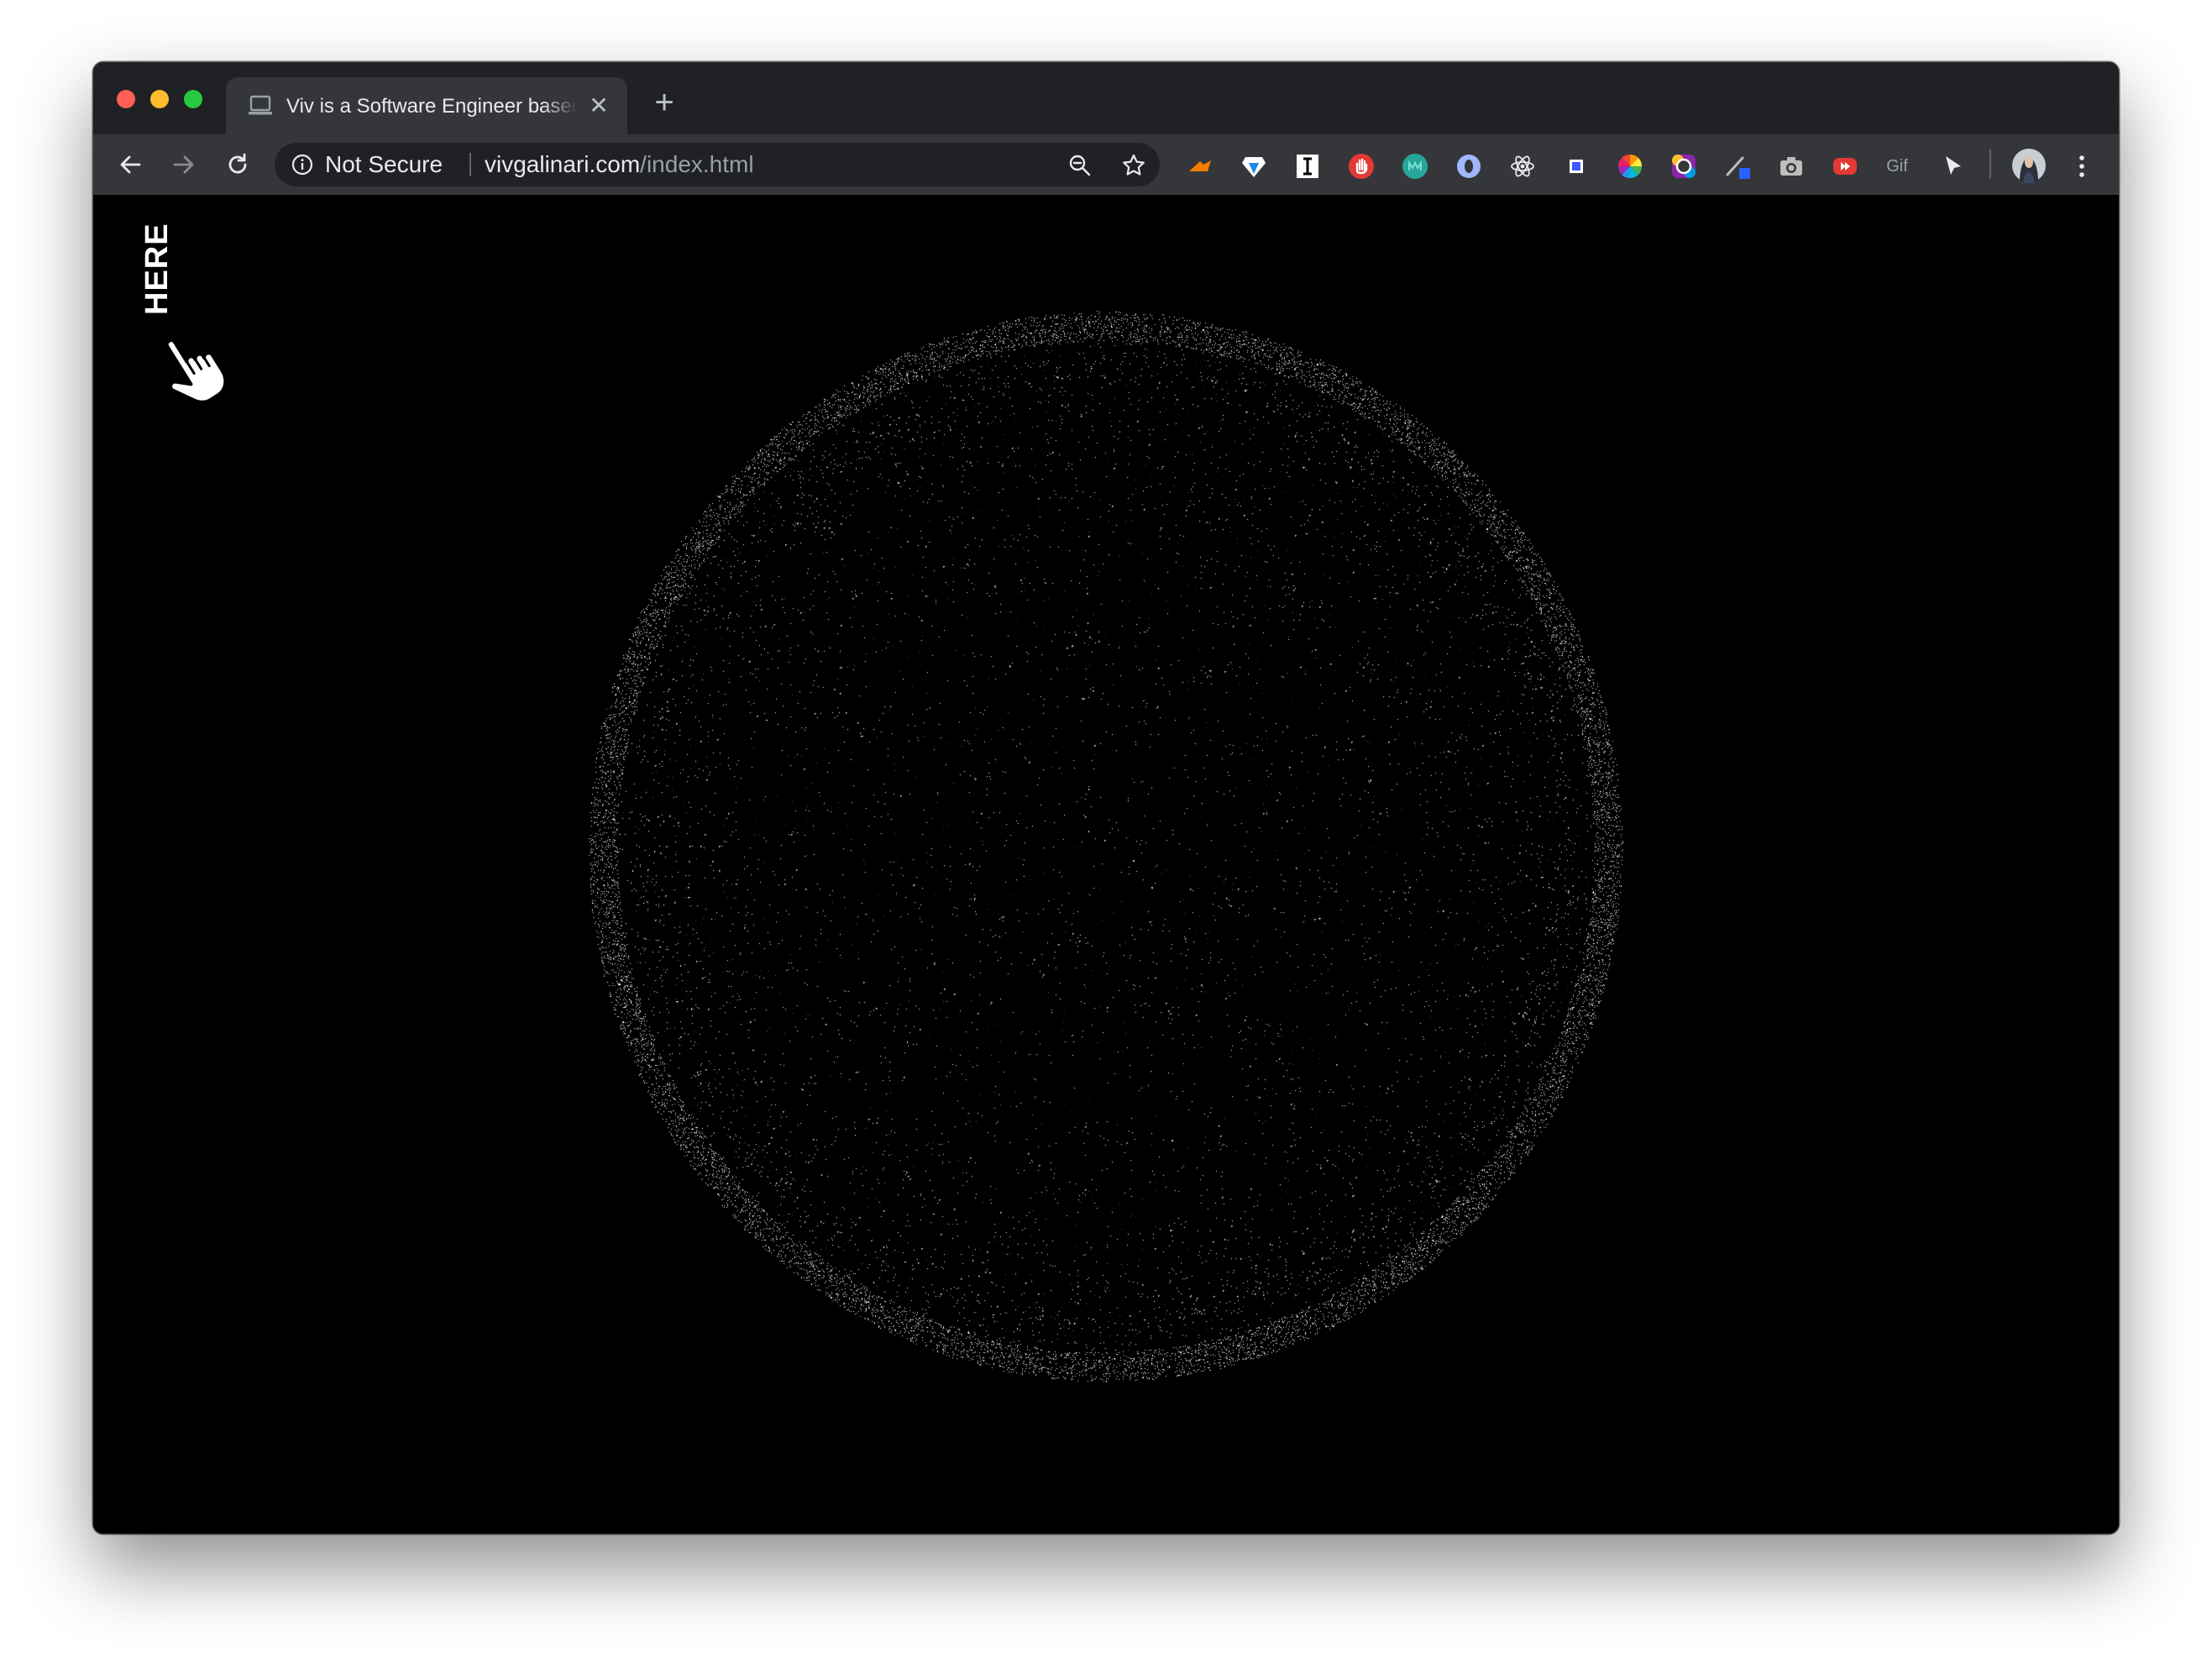 The width and height of the screenshot is (2212, 1658). Describe the element at coordinates (302, 165) in the screenshot. I see `info-icon` at that location.